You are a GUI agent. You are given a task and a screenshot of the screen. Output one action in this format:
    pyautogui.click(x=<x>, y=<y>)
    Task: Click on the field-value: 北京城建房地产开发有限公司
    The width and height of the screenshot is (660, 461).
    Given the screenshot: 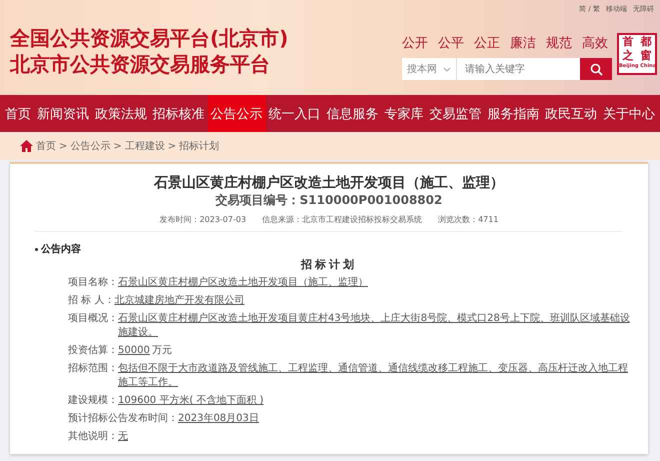 What is the action you would take?
    pyautogui.click(x=179, y=301)
    